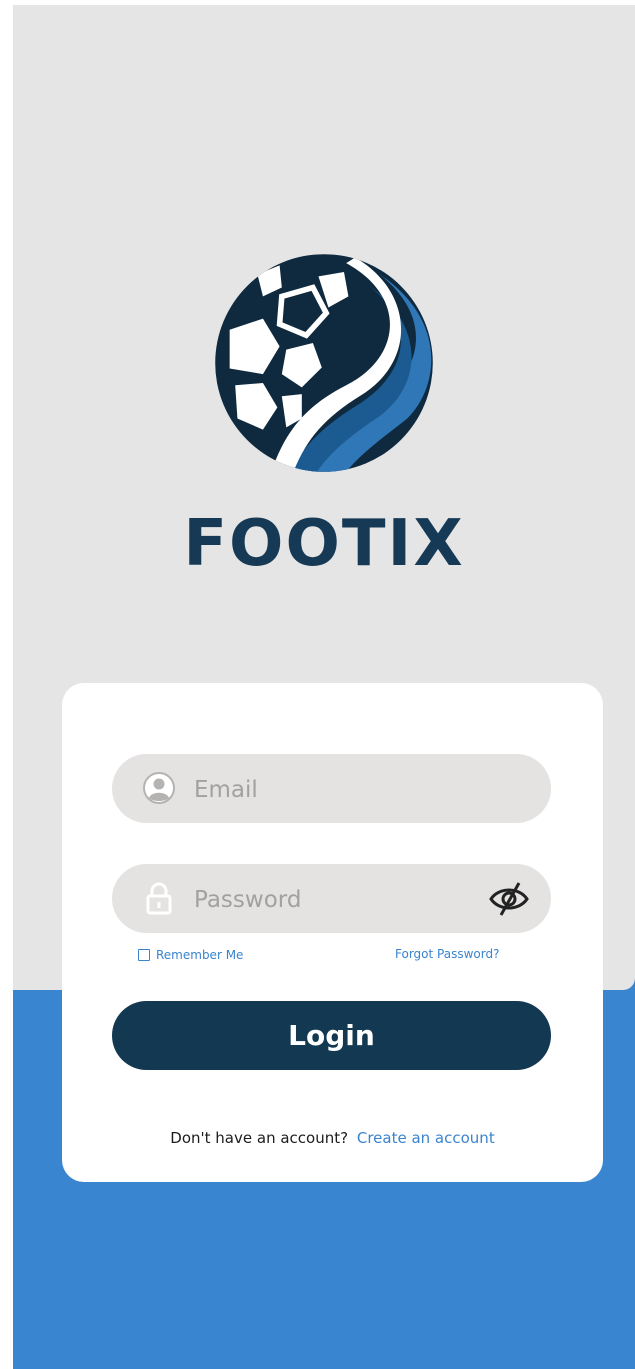 The height and width of the screenshot is (1369, 635). Describe the element at coordinates (159, 898) in the screenshot. I see `lock-icon` at that location.